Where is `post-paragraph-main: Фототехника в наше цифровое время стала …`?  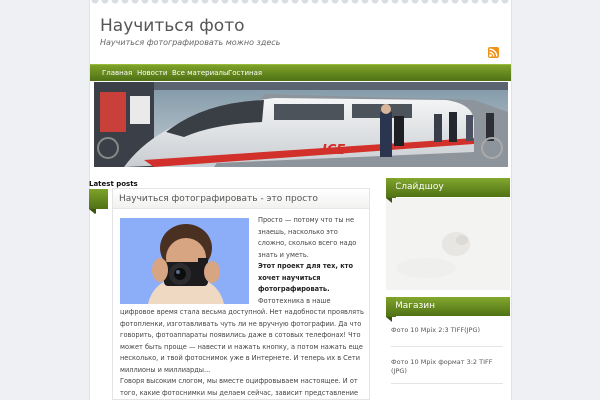 post-paragraph-main: Фототехника в наше цифровое время стала … is located at coordinates (242, 335).